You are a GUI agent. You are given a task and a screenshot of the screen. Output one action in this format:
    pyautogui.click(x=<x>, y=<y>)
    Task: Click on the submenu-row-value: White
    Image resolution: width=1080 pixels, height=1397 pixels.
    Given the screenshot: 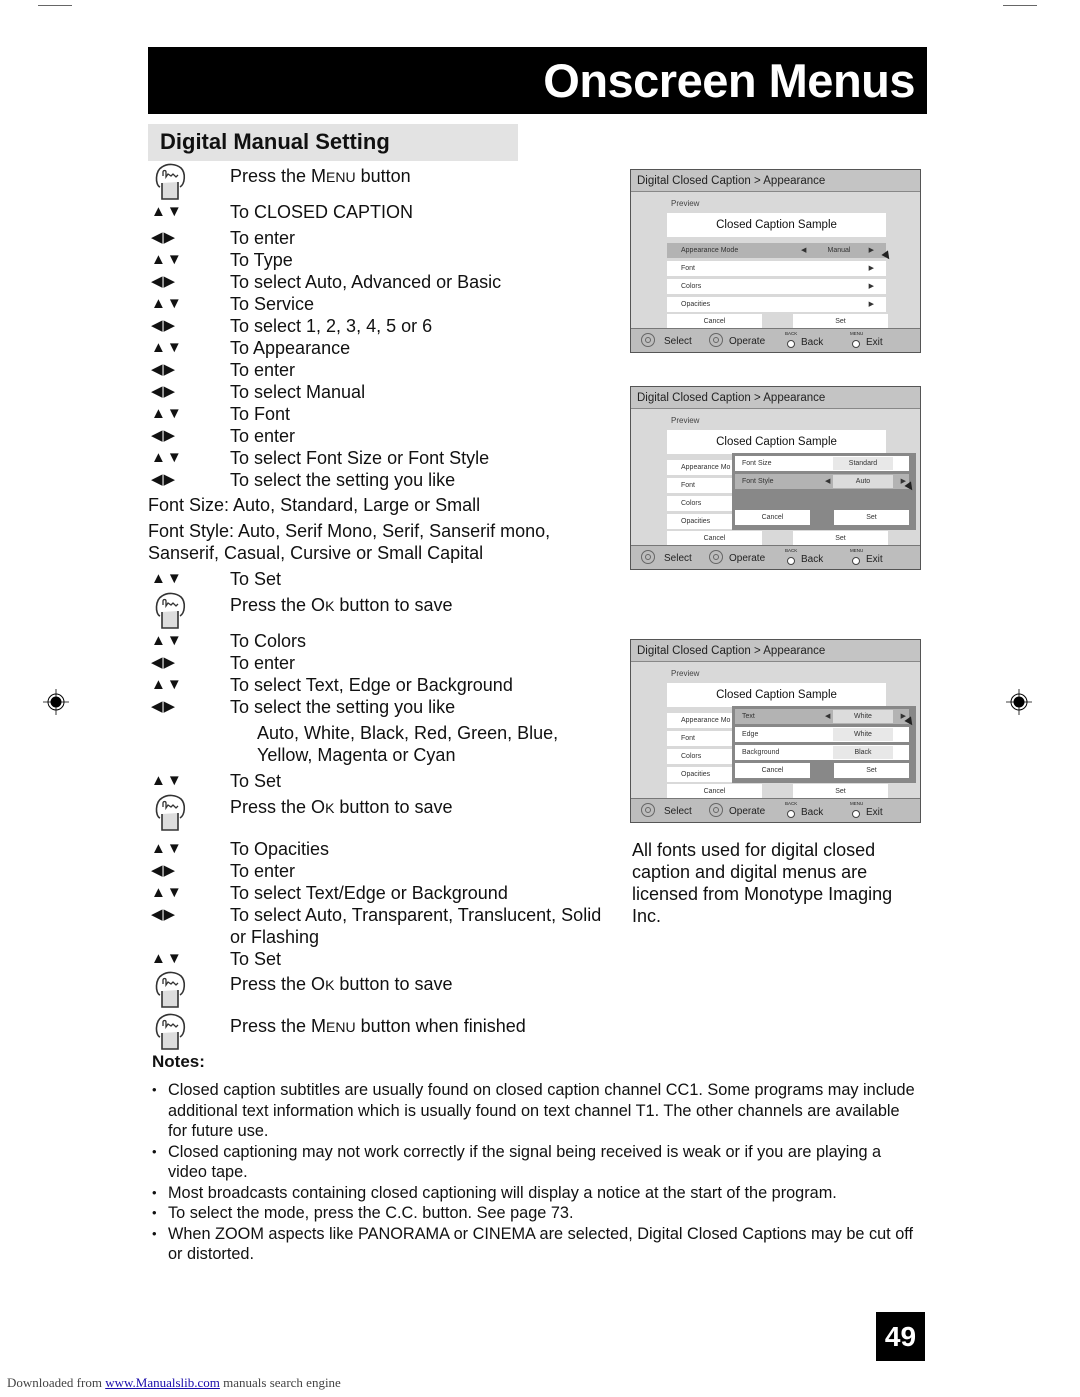 What is the action you would take?
    pyautogui.click(x=863, y=716)
    